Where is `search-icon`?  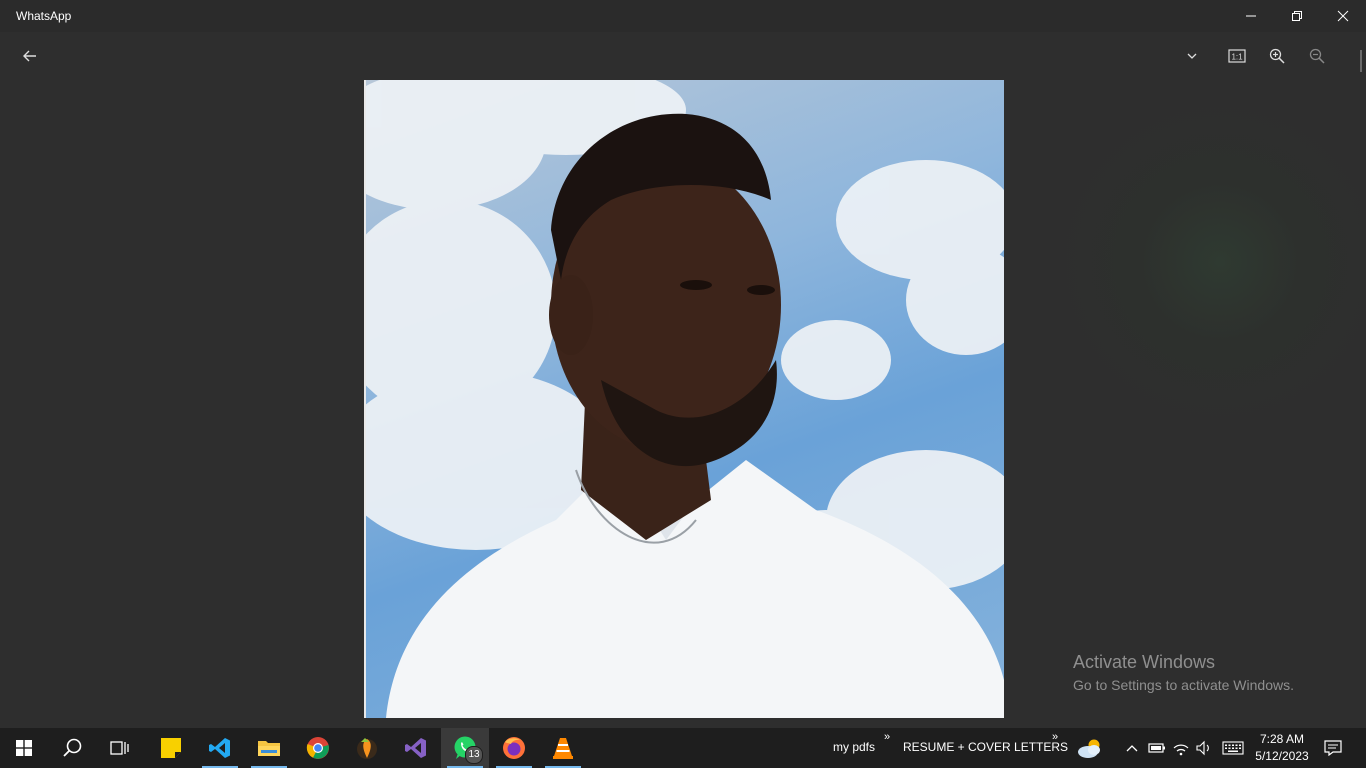 search-icon is located at coordinates (72, 747).